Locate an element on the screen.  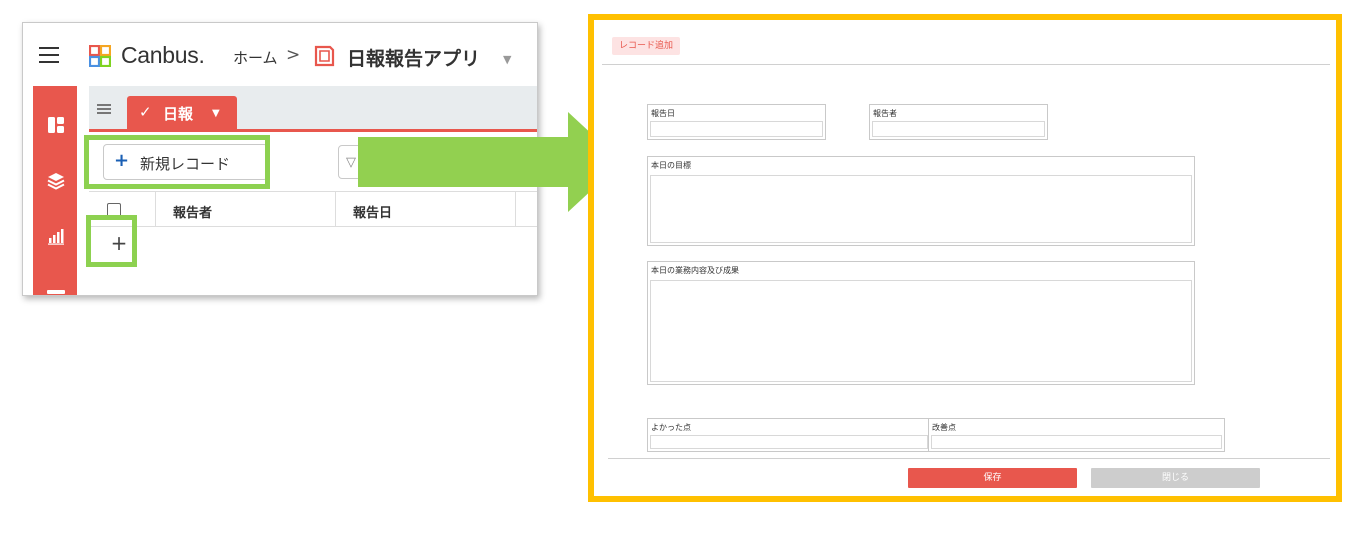
todays-goal-textarea is located at coordinates (921, 209).